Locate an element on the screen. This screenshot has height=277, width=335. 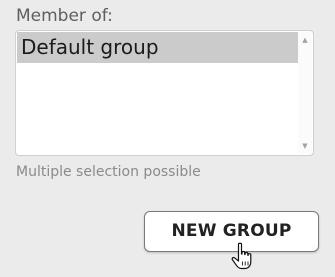
hand-pointer-cursor-icon is located at coordinates (241, 256).